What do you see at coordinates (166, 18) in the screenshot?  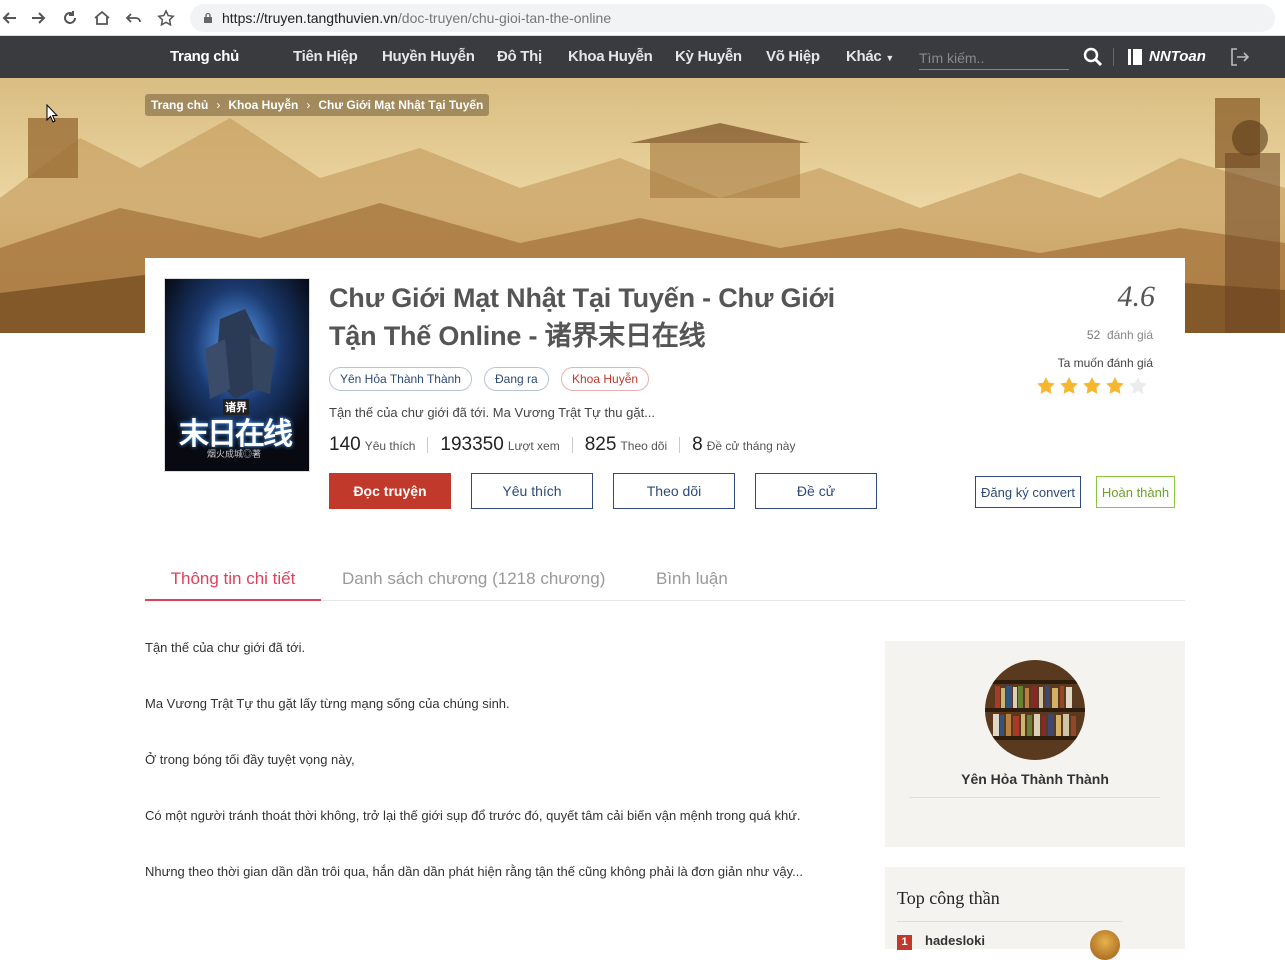 I see `bookmark-star-icon` at bounding box center [166, 18].